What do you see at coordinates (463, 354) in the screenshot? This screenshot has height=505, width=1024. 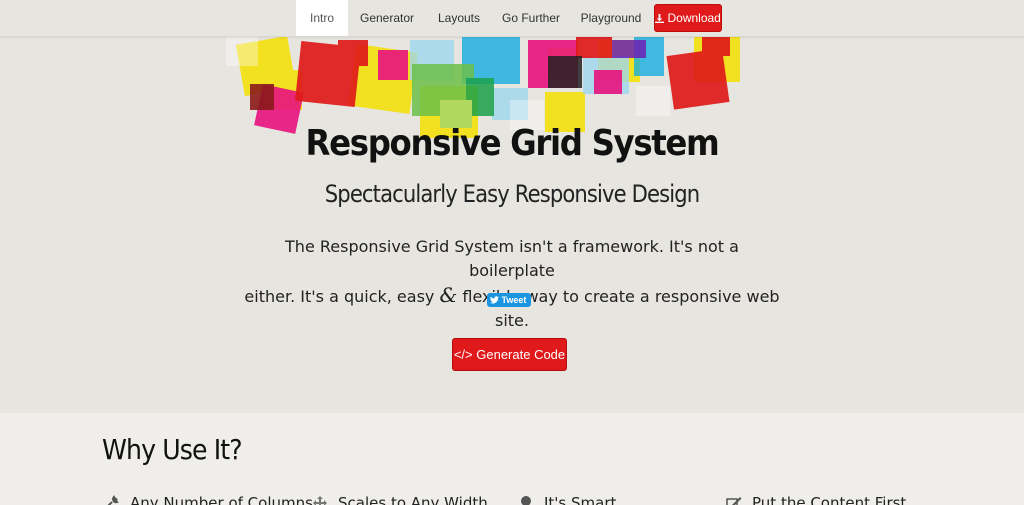 I see `code-icon: </>` at bounding box center [463, 354].